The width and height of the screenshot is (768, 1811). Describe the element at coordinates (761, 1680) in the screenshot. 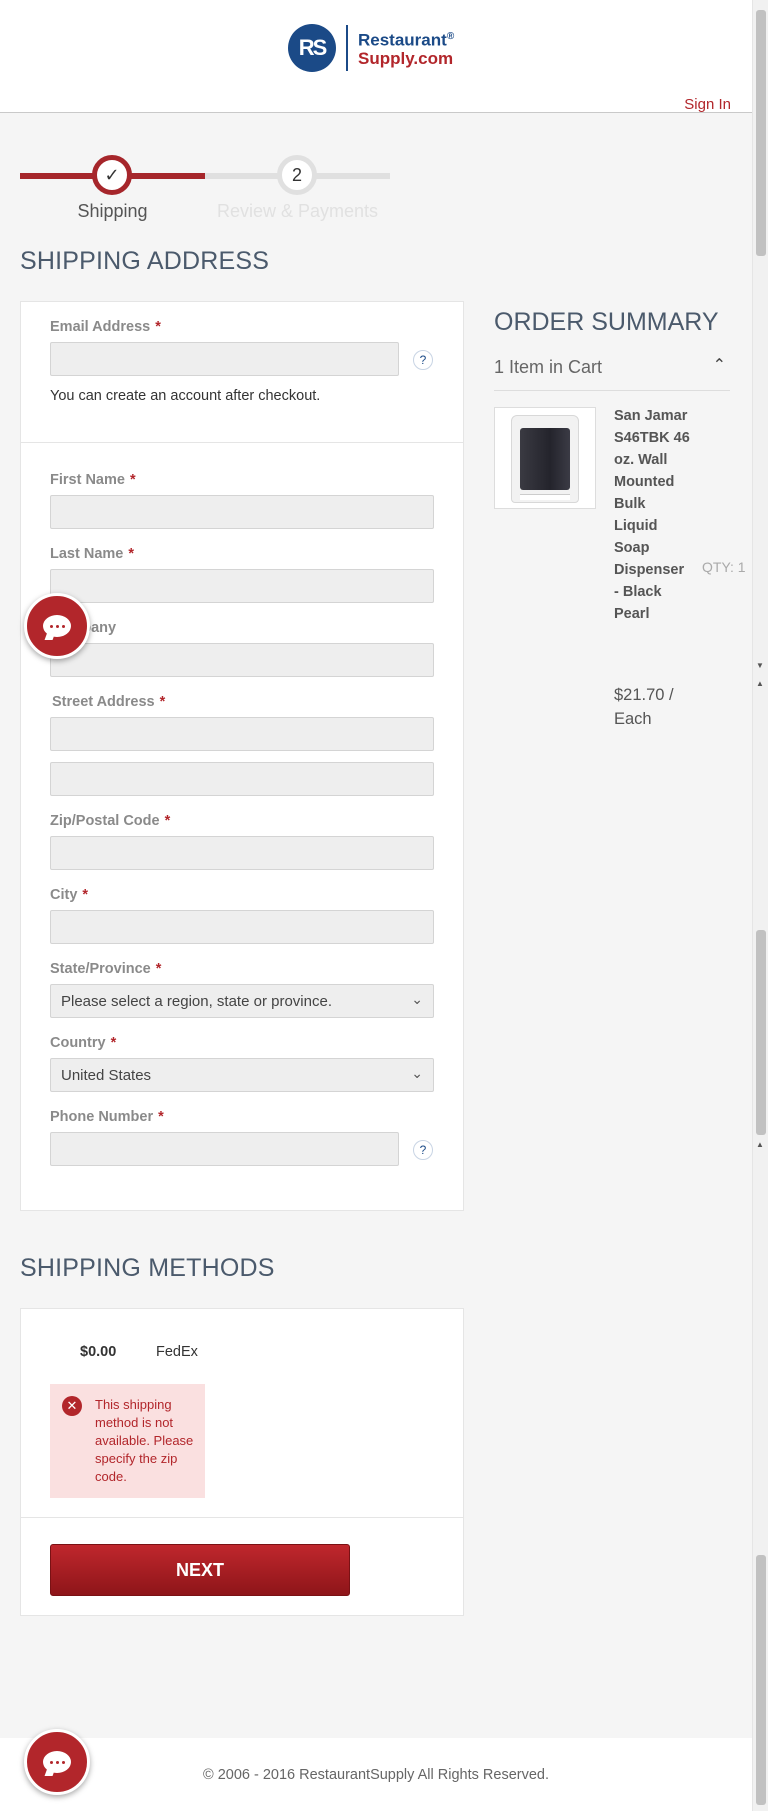

I see `scrollbar-thumb-tertiary` at that location.